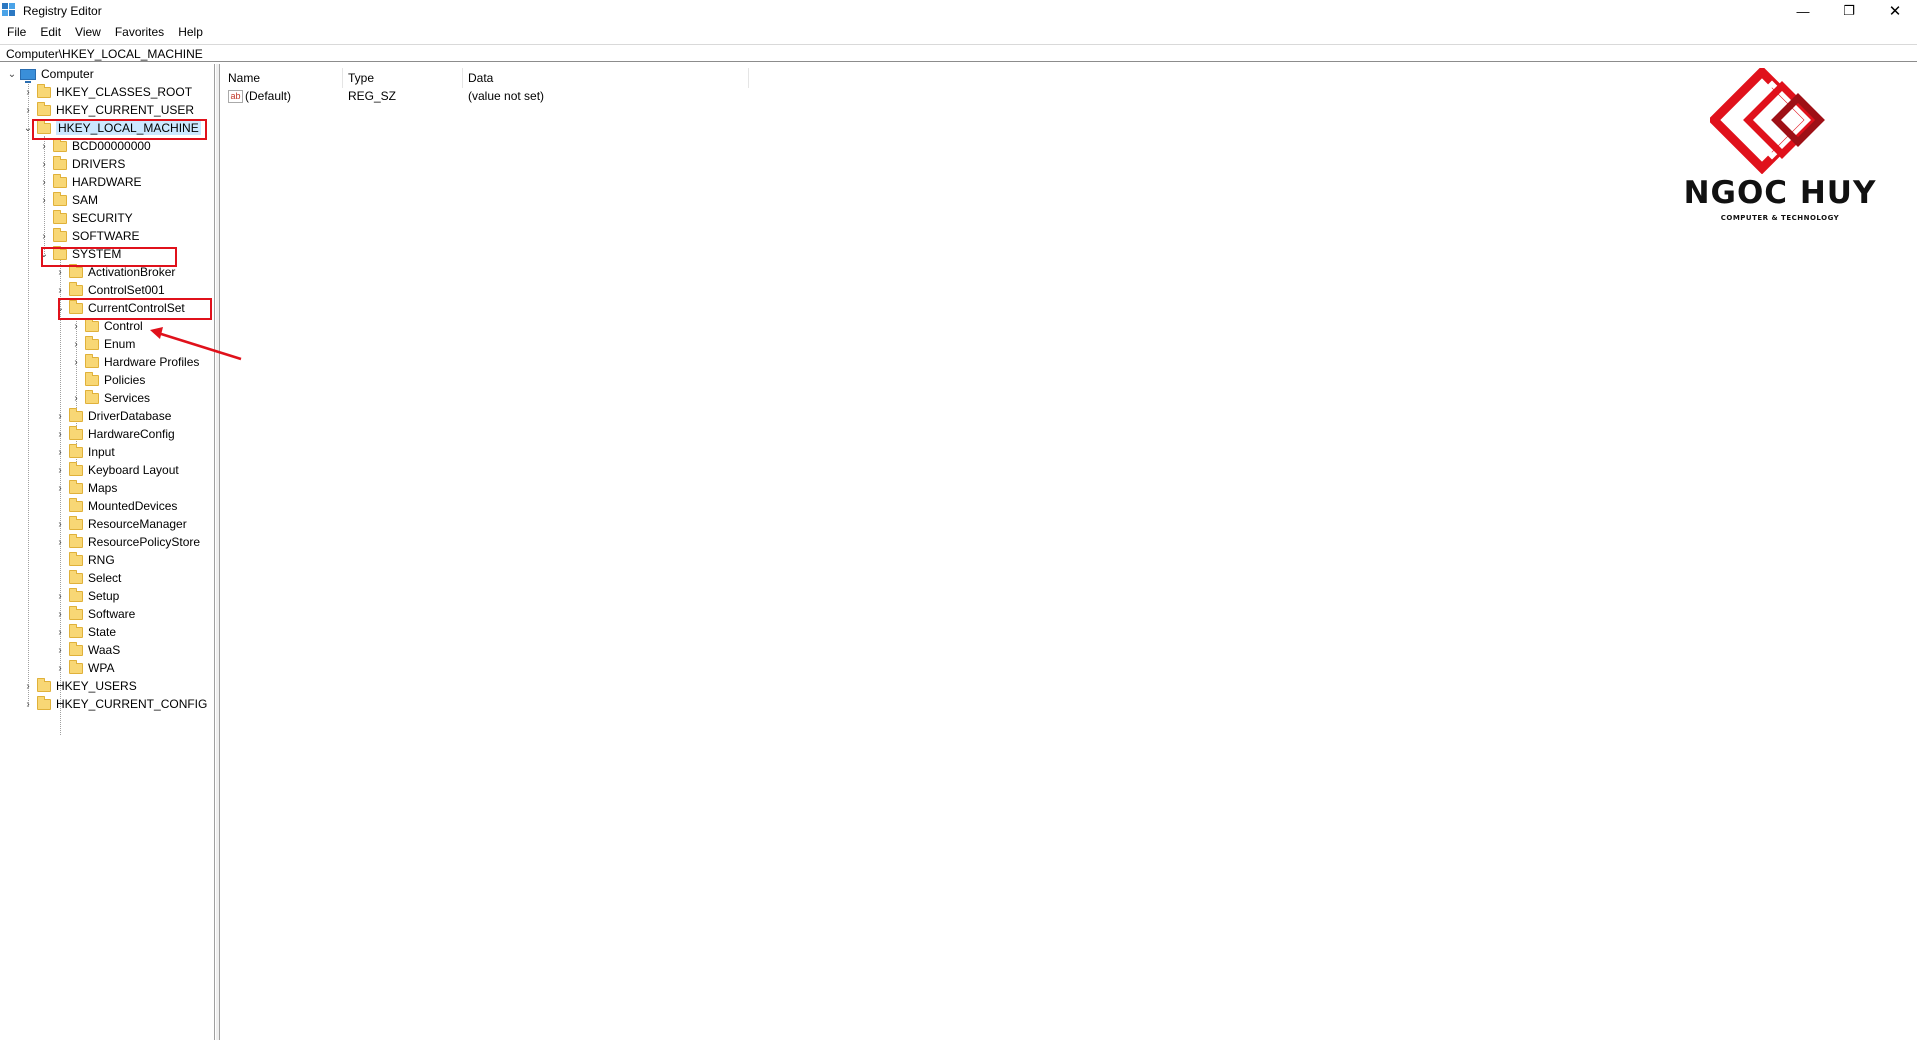 The width and height of the screenshot is (1919, 1040). Describe the element at coordinates (1780, 218) in the screenshot. I see `logo-subtitle: COMPUTER & TECHNOLOGY` at that location.